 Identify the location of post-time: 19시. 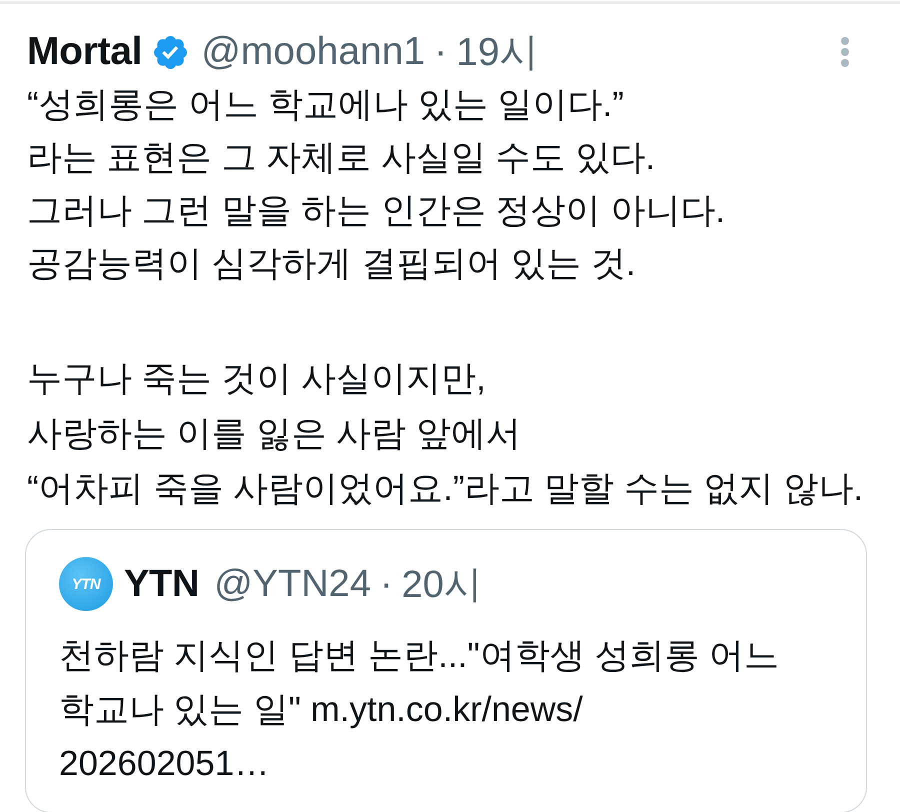
(497, 52).